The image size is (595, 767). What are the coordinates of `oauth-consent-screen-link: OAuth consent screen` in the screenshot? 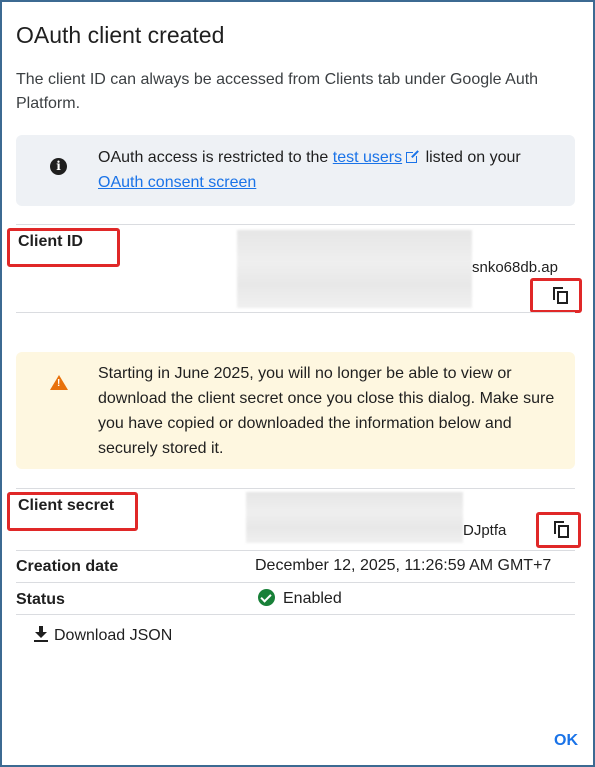 It's located at (177, 182).